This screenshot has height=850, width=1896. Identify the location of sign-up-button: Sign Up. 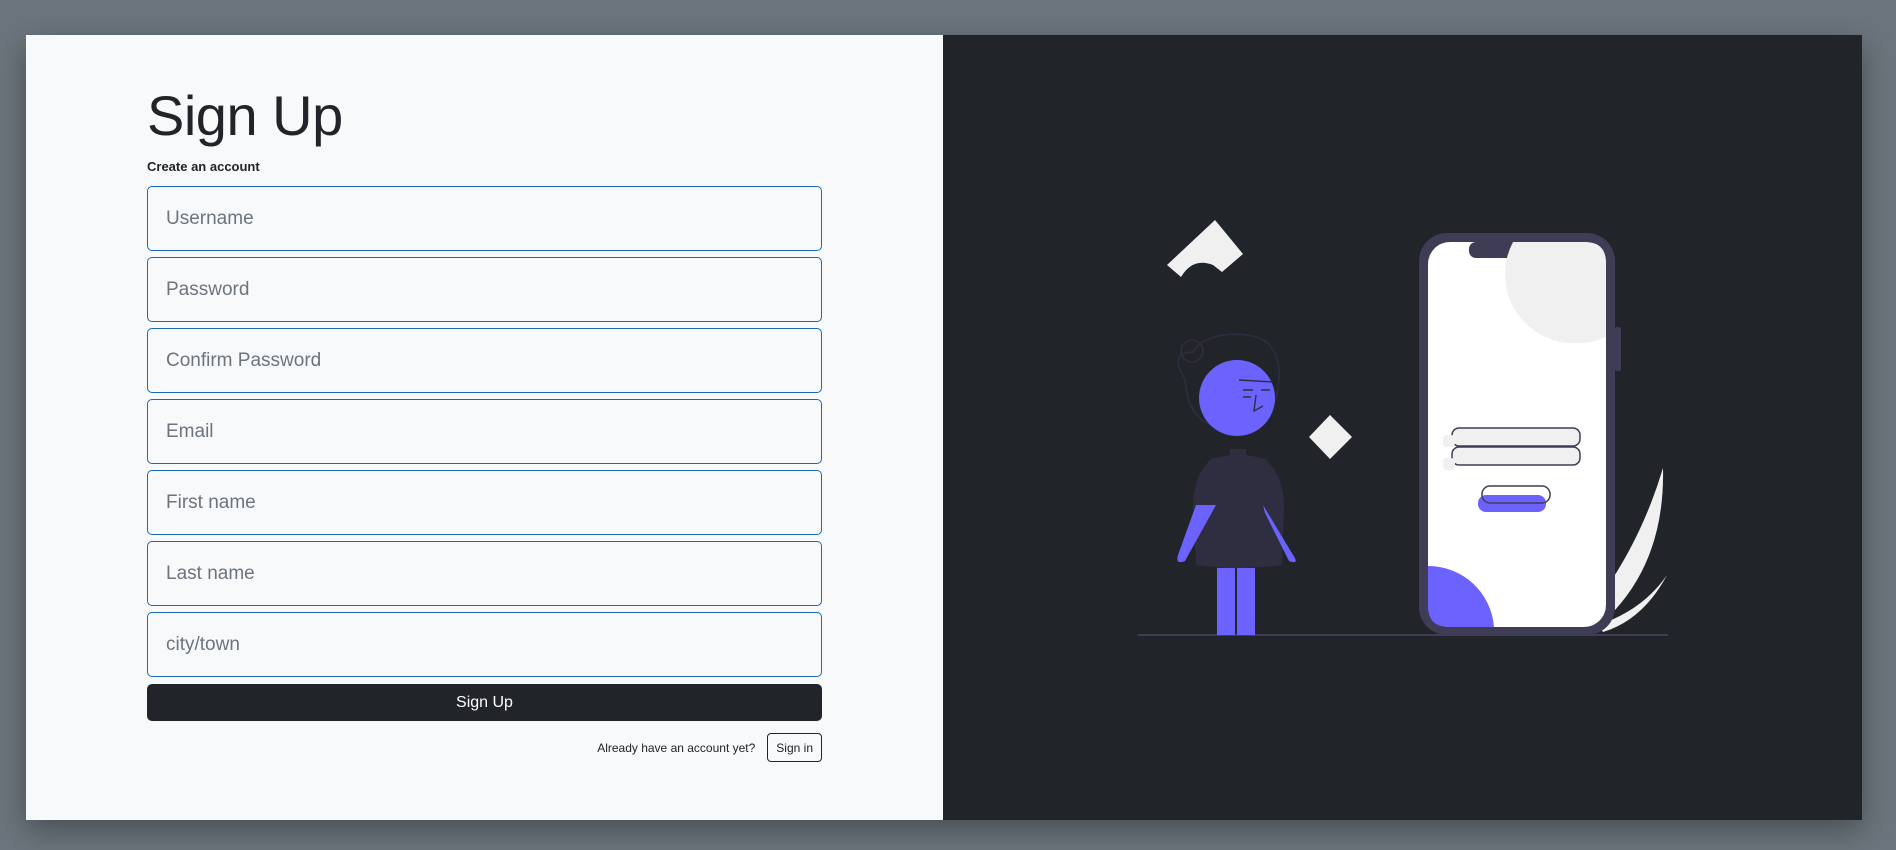
(484, 702).